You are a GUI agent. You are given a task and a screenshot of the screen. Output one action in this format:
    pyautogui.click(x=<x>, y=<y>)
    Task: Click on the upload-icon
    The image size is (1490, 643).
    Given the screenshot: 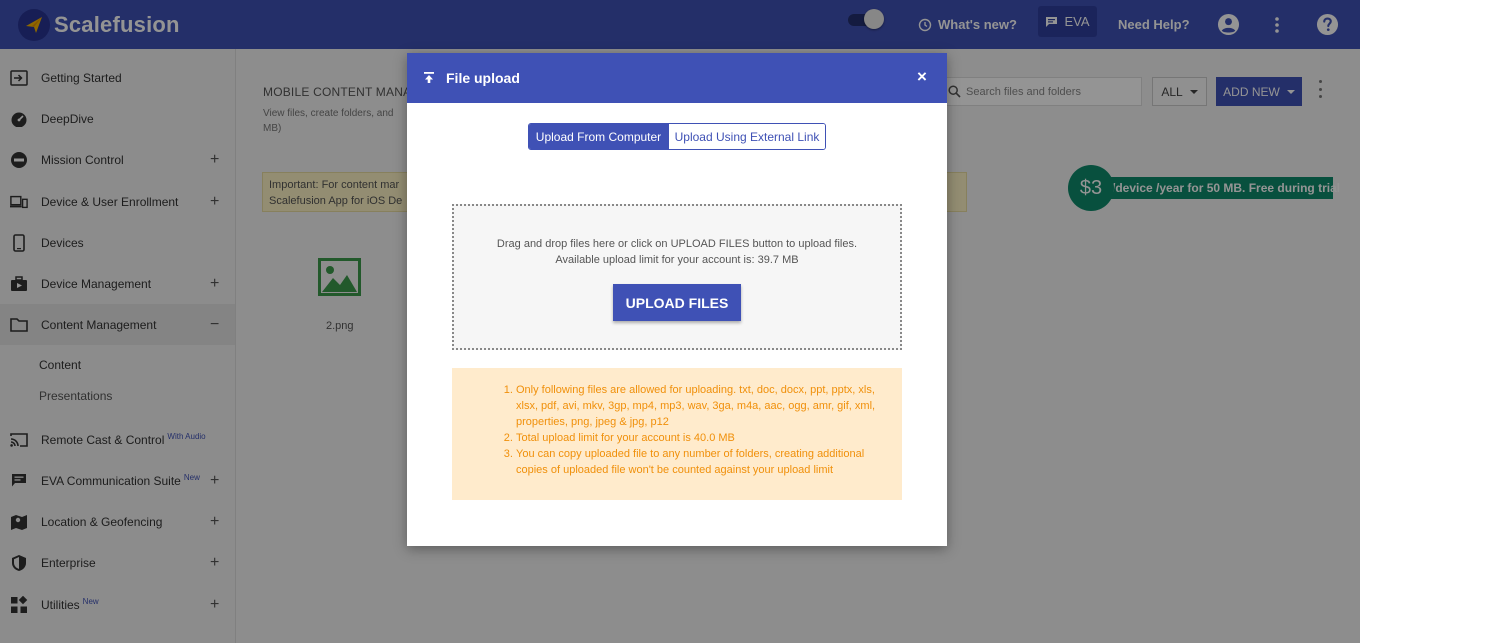 What is the action you would take?
    pyautogui.click(x=429, y=77)
    